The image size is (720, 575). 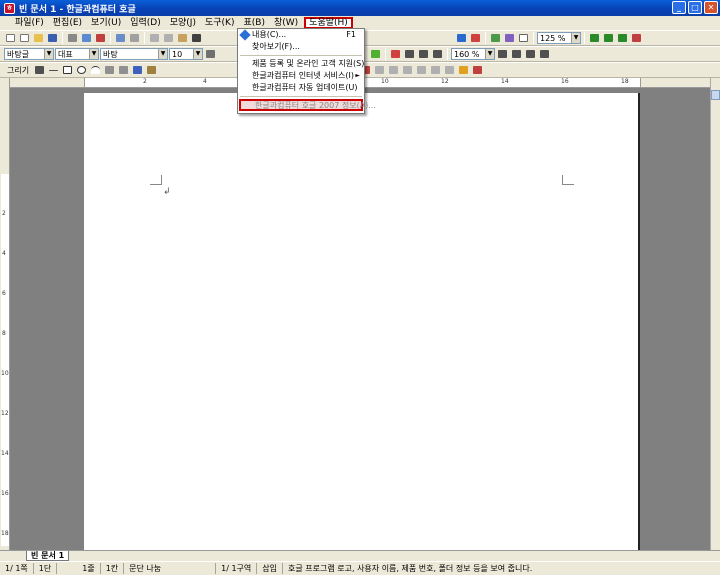 What do you see at coordinates (120, 38) in the screenshot?
I see `undo-icon` at bounding box center [120, 38].